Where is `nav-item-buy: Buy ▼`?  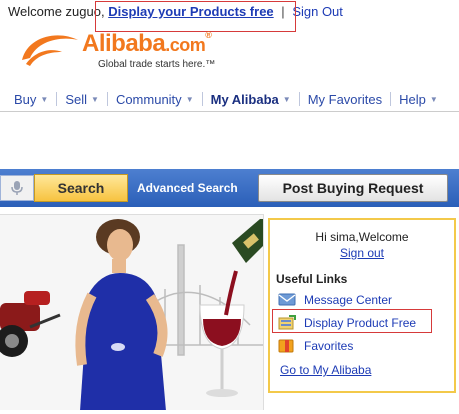
nav-item-buy: Buy ▼ is located at coordinates (31, 99).